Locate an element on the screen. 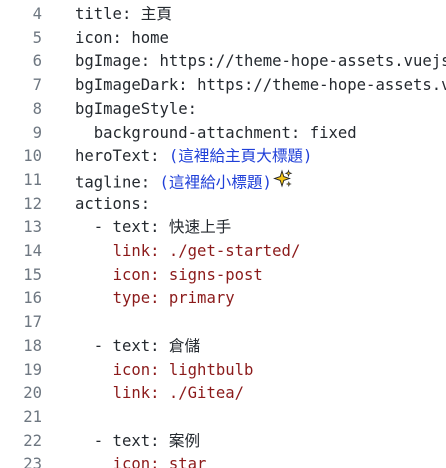  line-number: 8 is located at coordinates (37, 108).